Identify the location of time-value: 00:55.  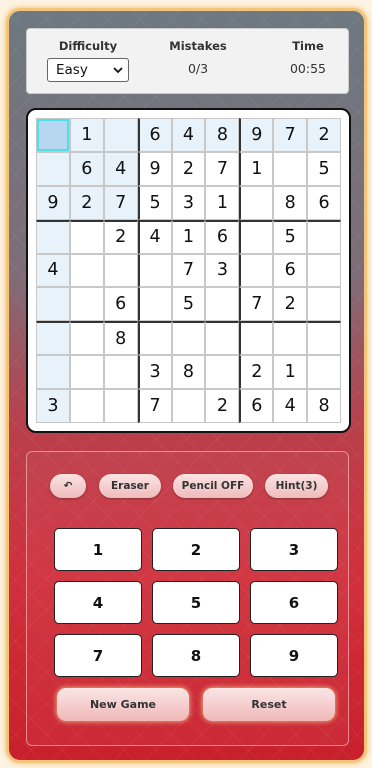
(308, 68).